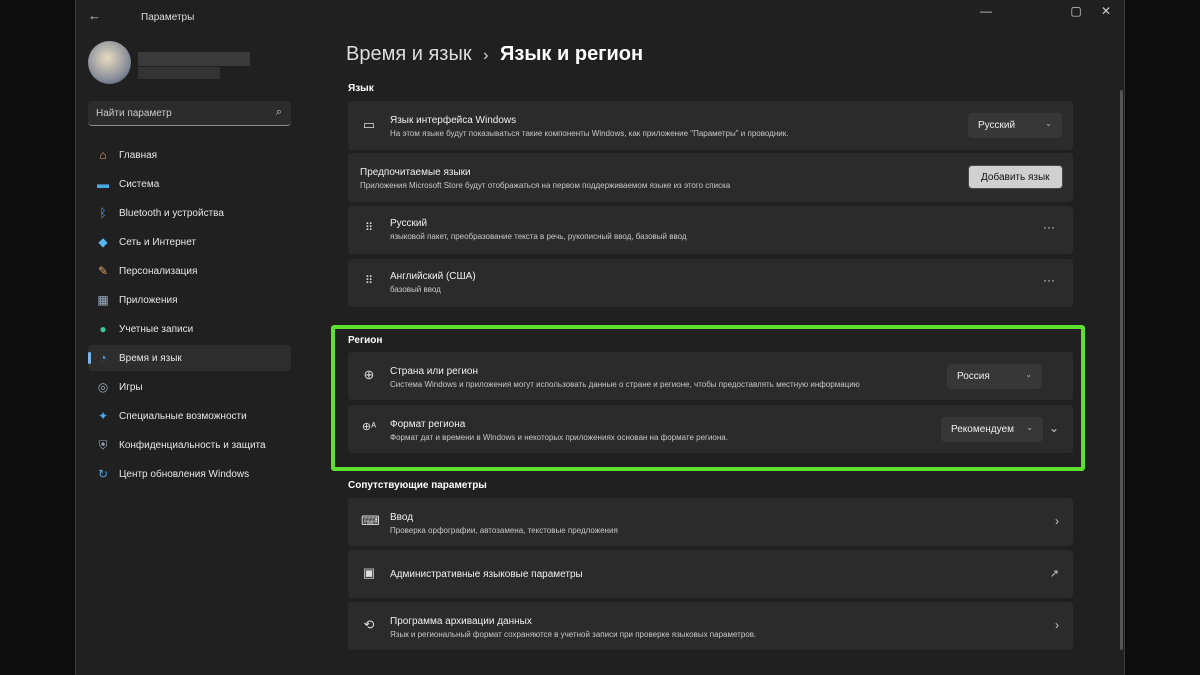  I want to click on sidebar-item-brush: ✎ Персонализация, so click(189, 271).